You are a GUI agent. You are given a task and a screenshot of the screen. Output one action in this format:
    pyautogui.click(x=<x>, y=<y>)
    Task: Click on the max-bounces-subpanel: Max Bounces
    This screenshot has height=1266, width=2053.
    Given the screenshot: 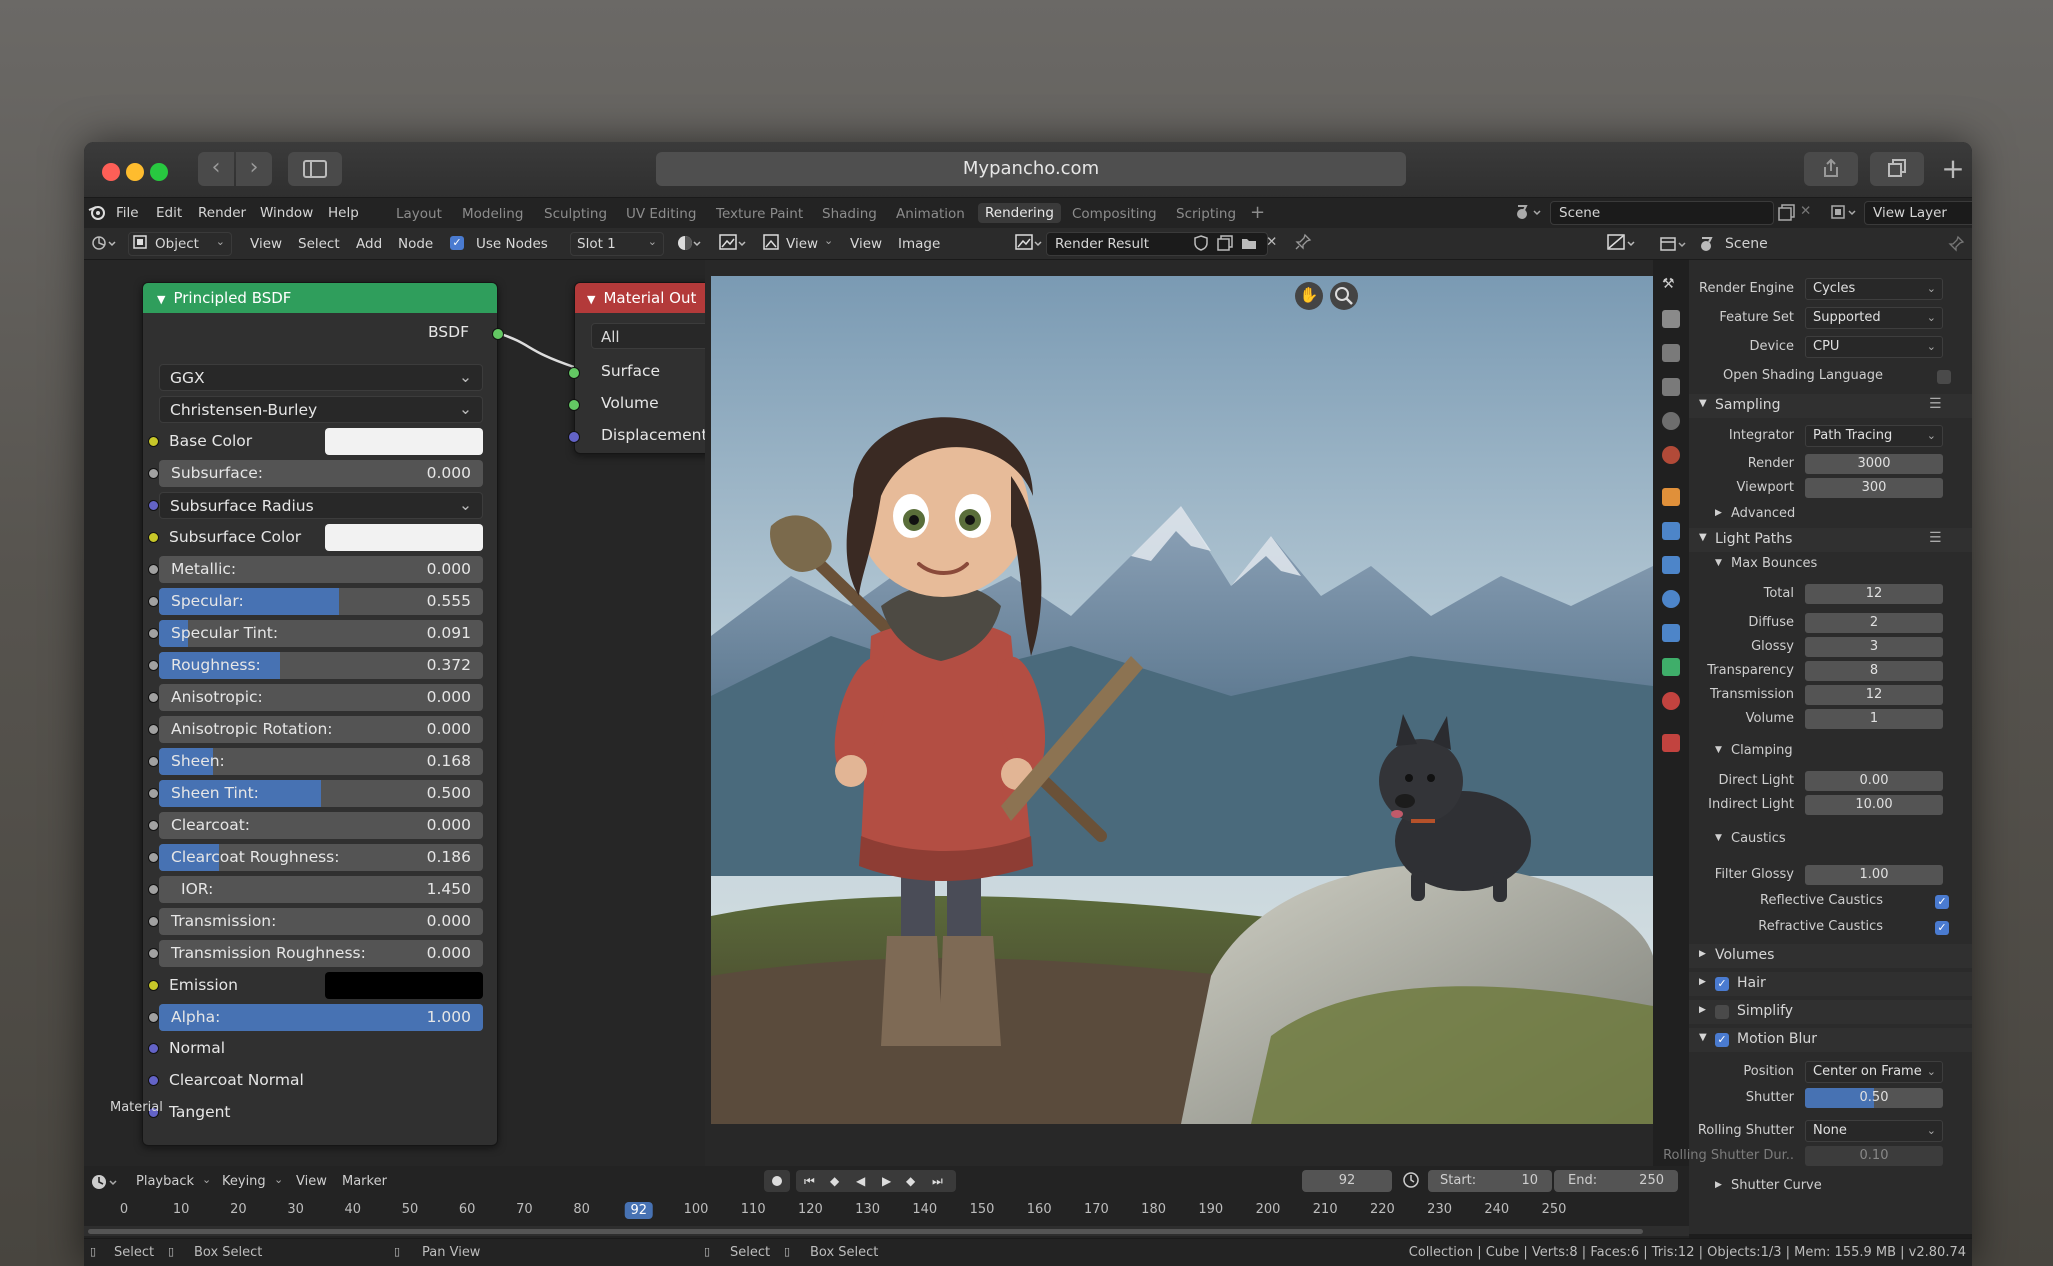 What is the action you would take?
    pyautogui.click(x=1774, y=563)
    